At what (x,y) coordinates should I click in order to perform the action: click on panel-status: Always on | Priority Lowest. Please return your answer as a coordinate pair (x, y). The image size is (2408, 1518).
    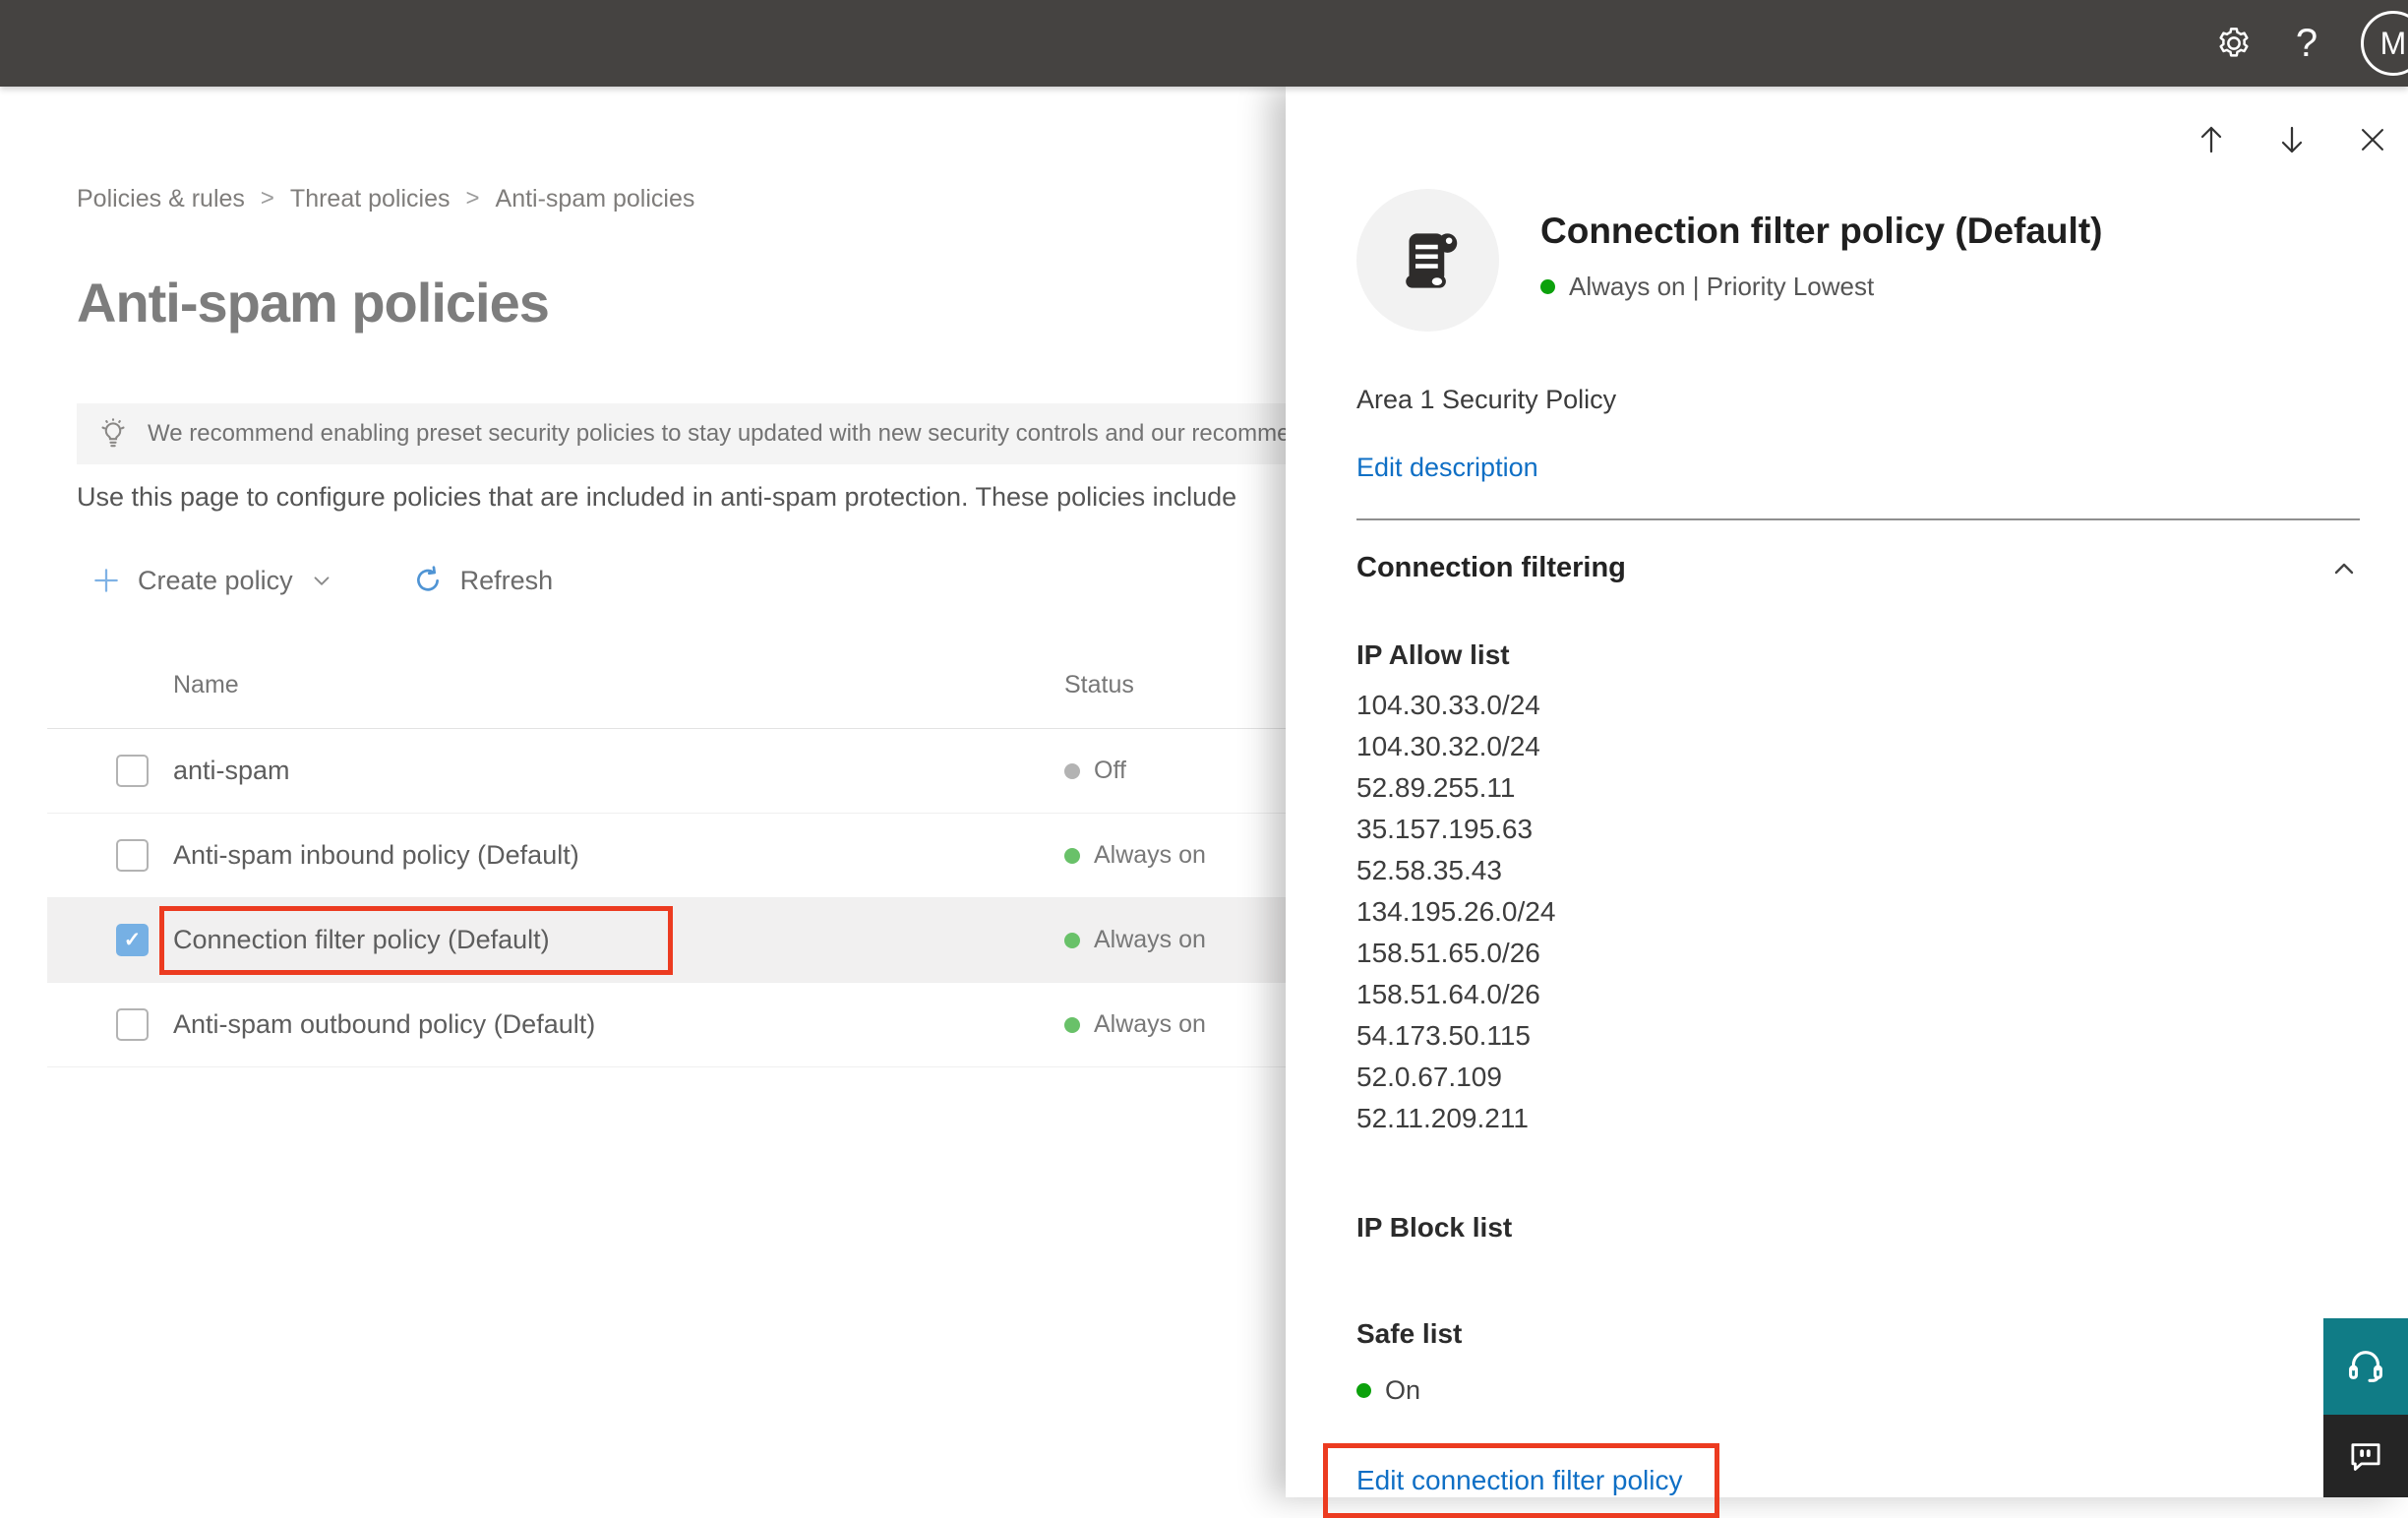
    Looking at the image, I should click on (1821, 287).